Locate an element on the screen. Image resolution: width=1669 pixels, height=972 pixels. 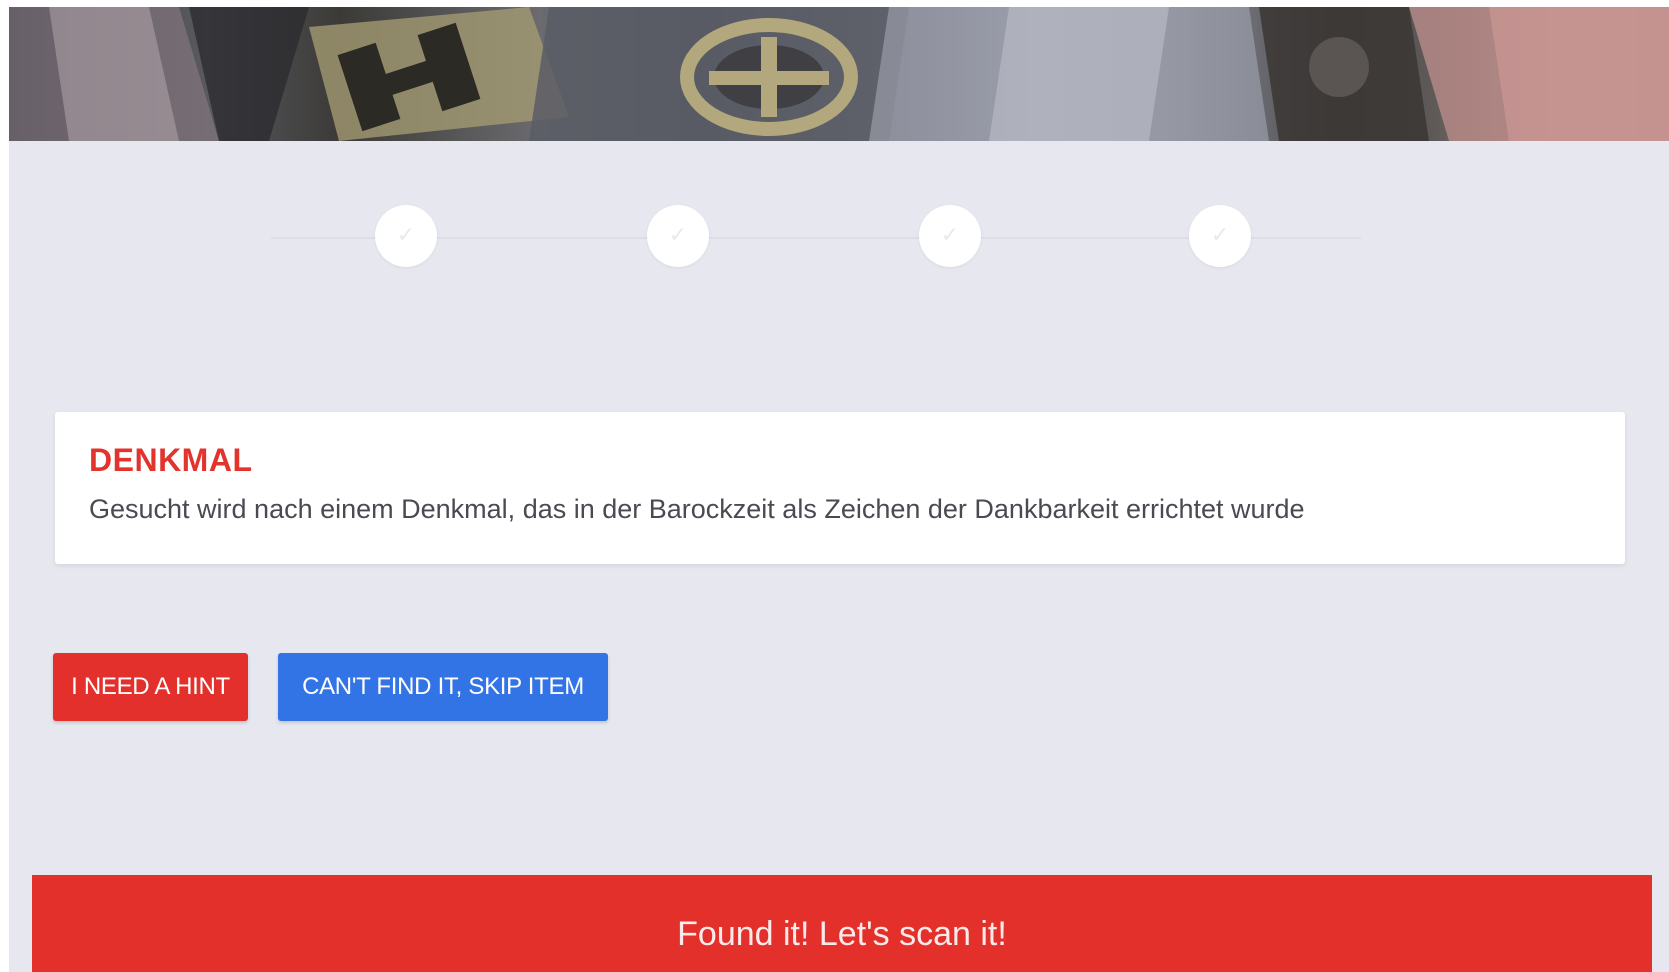
step-4-completed: ✓ is located at coordinates (1220, 236).